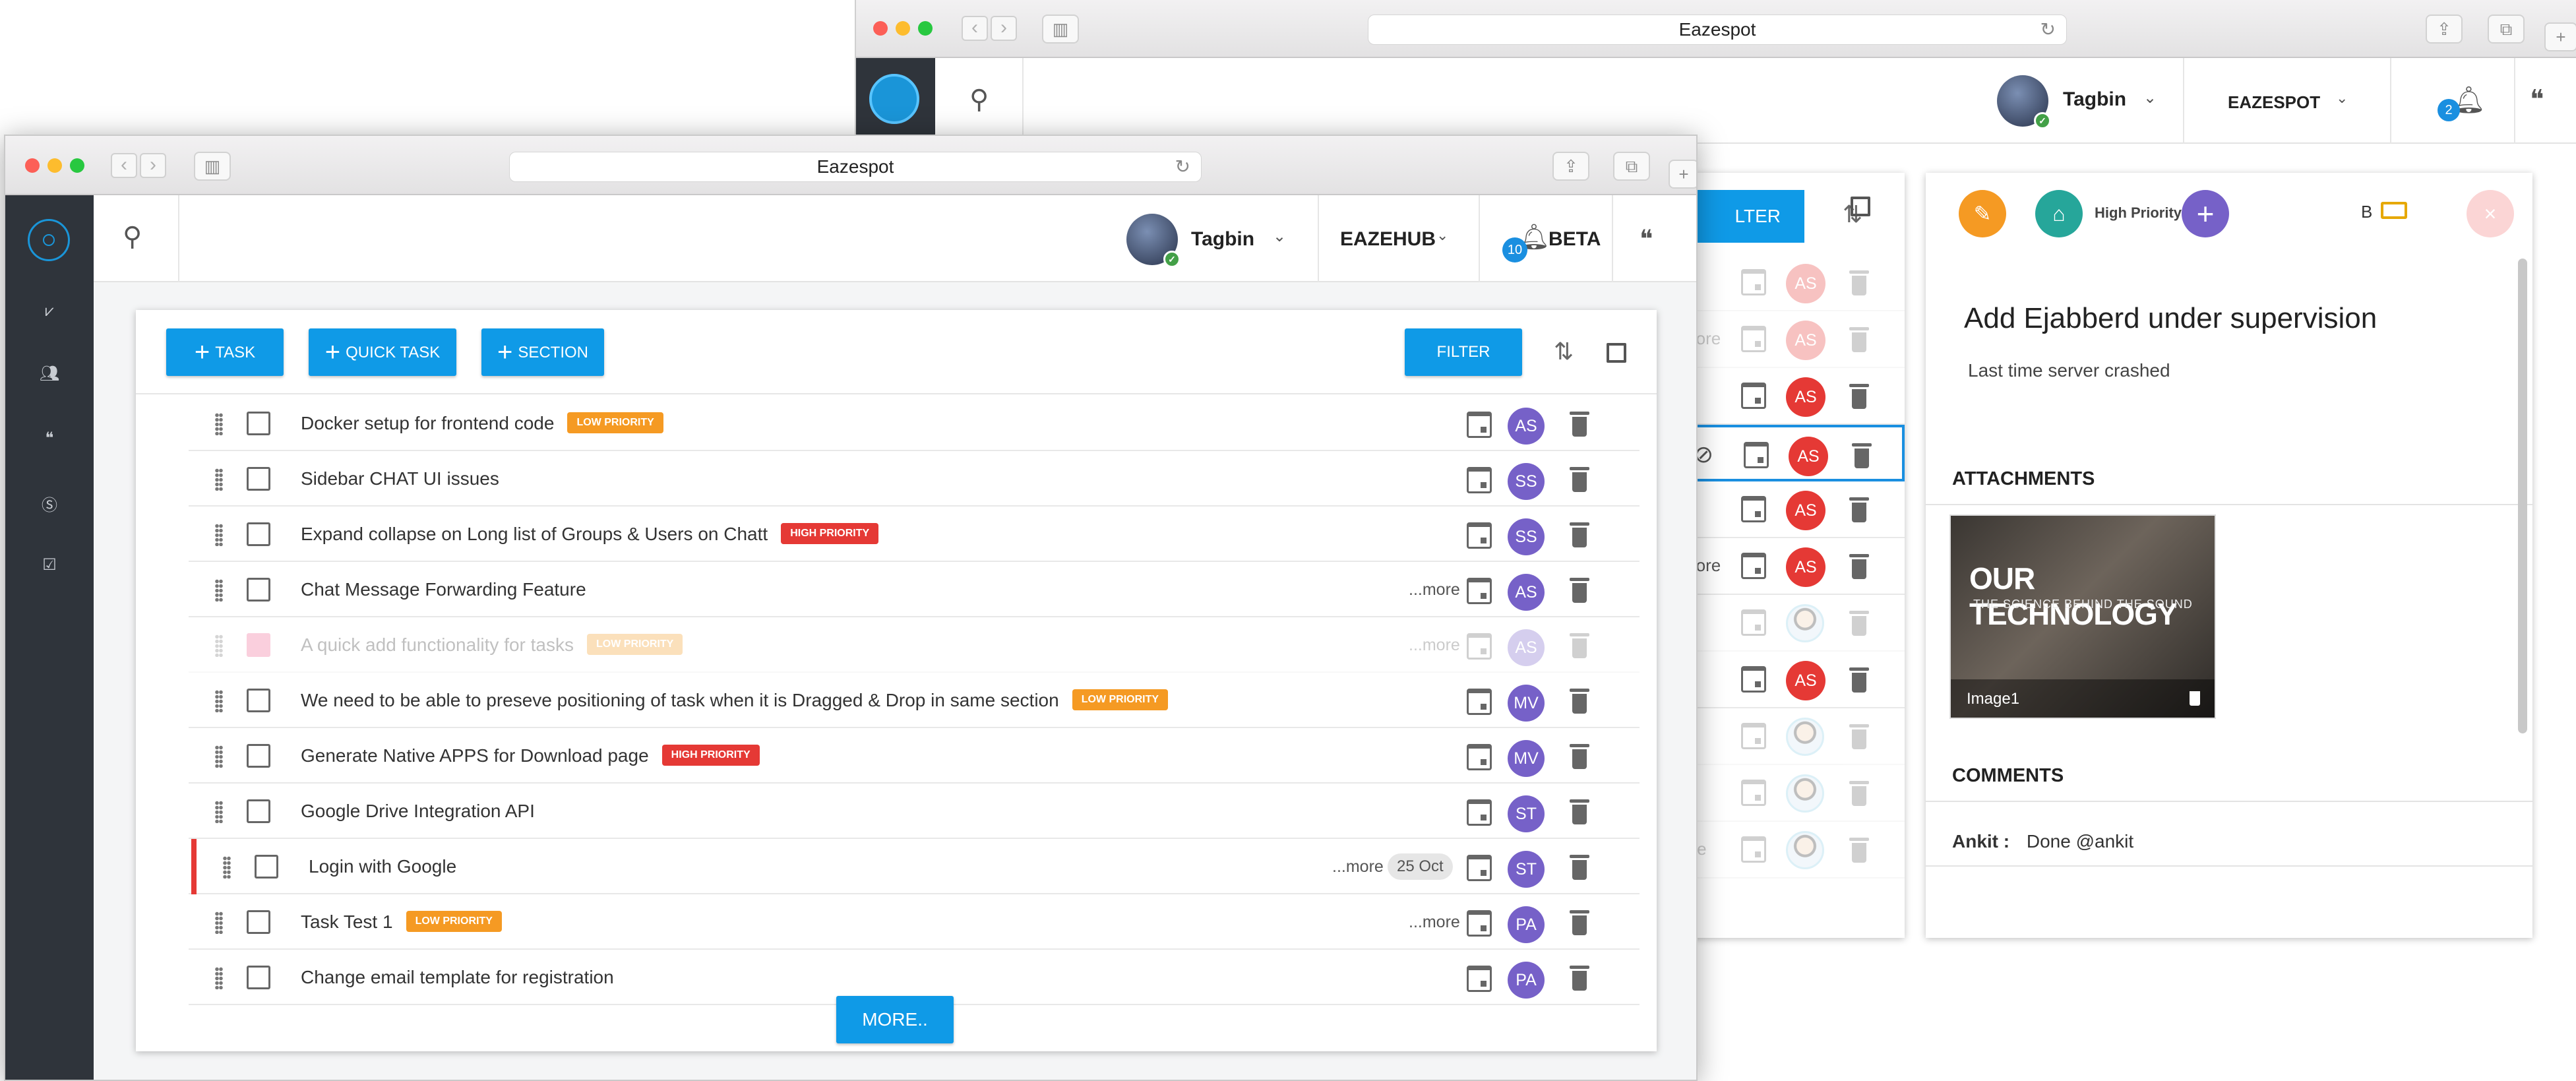  Describe the element at coordinates (894, 99) in the screenshot. I see `app-logo-icon` at that location.